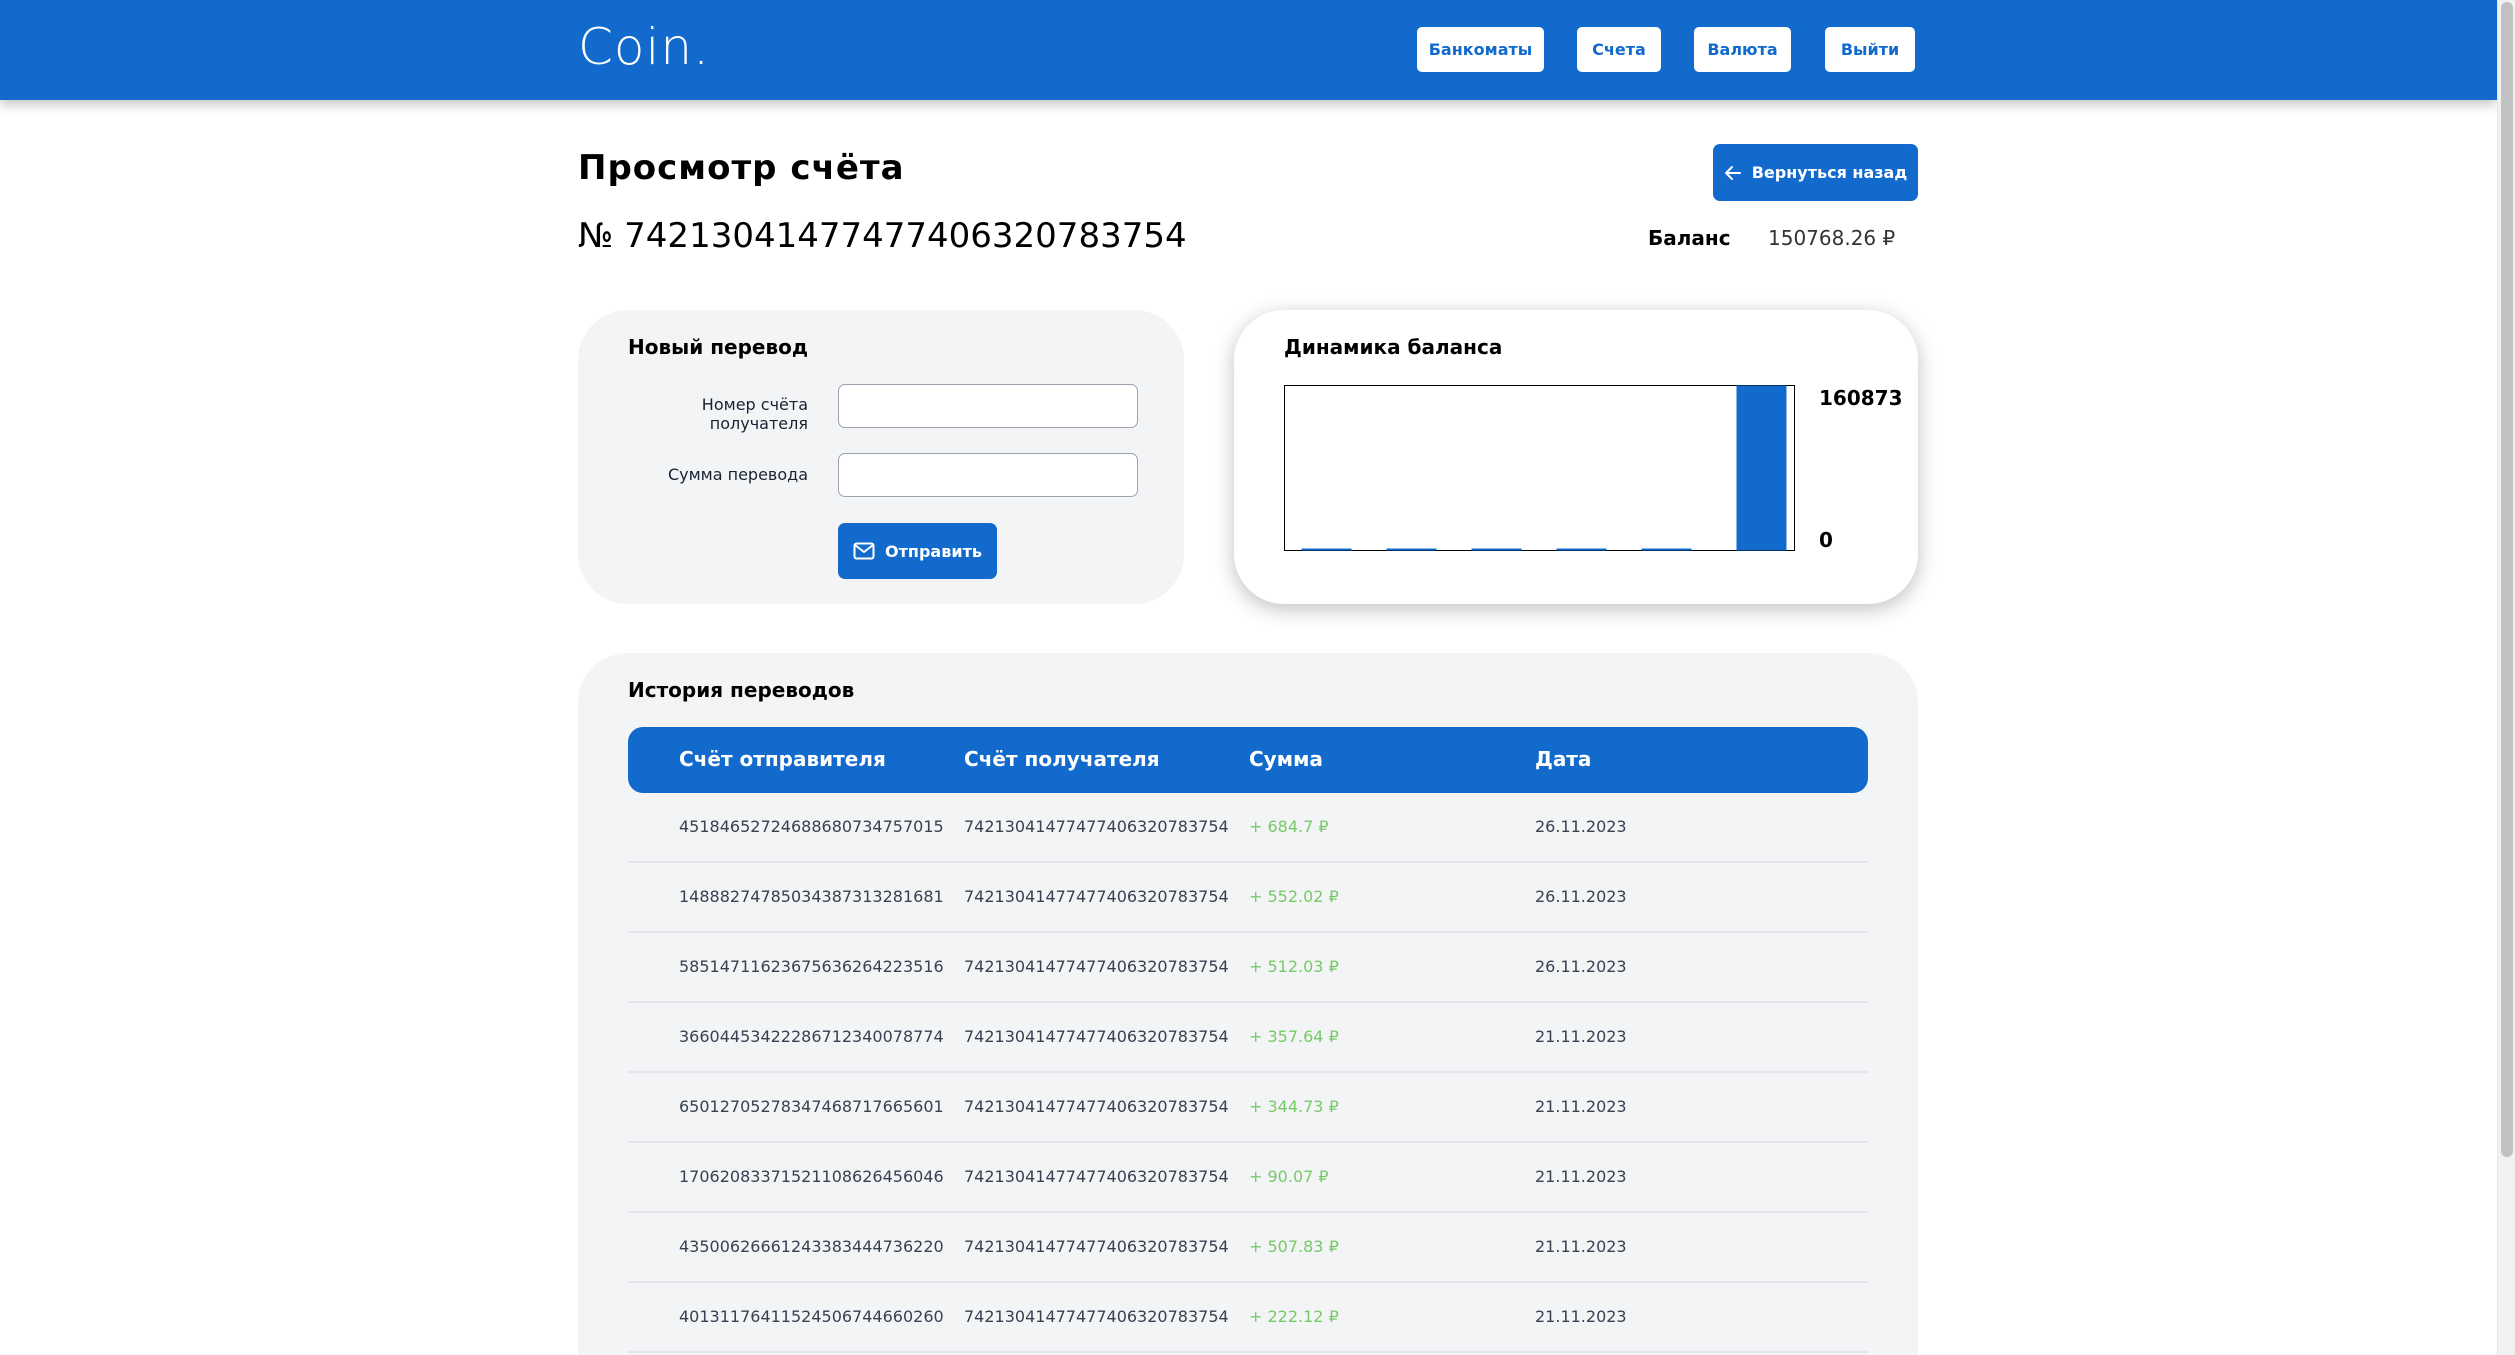  What do you see at coordinates (644, 47) in the screenshot?
I see `logo: Coin.` at bounding box center [644, 47].